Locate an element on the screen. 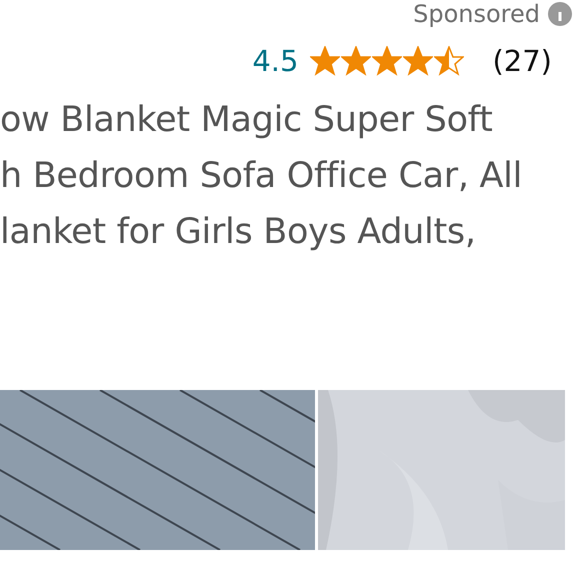 Image resolution: width=580 pixels, height=580 pixels. review-count: (27) is located at coordinates (522, 61).